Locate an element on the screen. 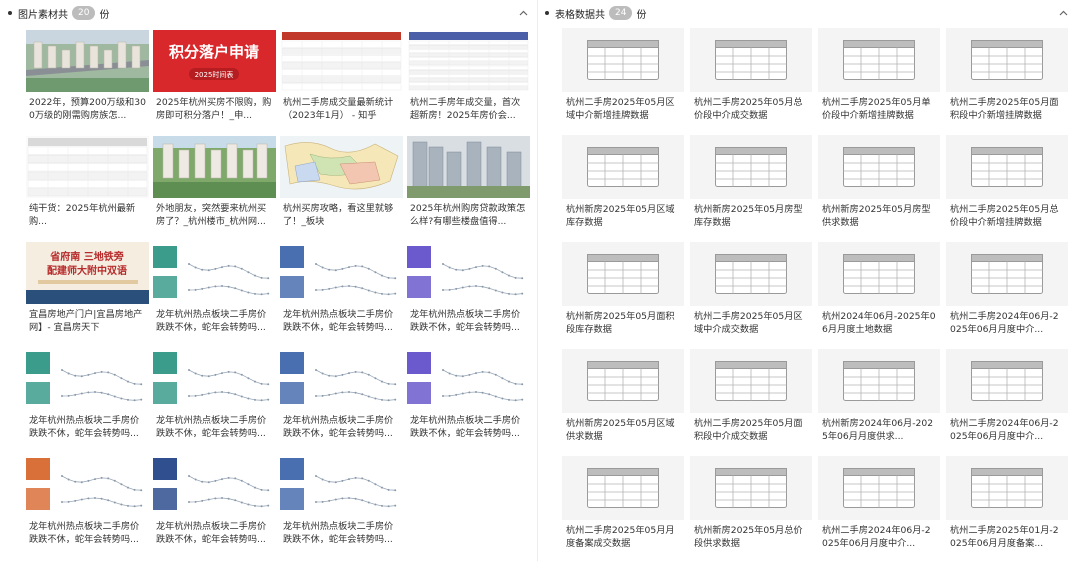 The height and width of the screenshot is (561, 1080). image-count-badge: 20 is located at coordinates (84, 13).